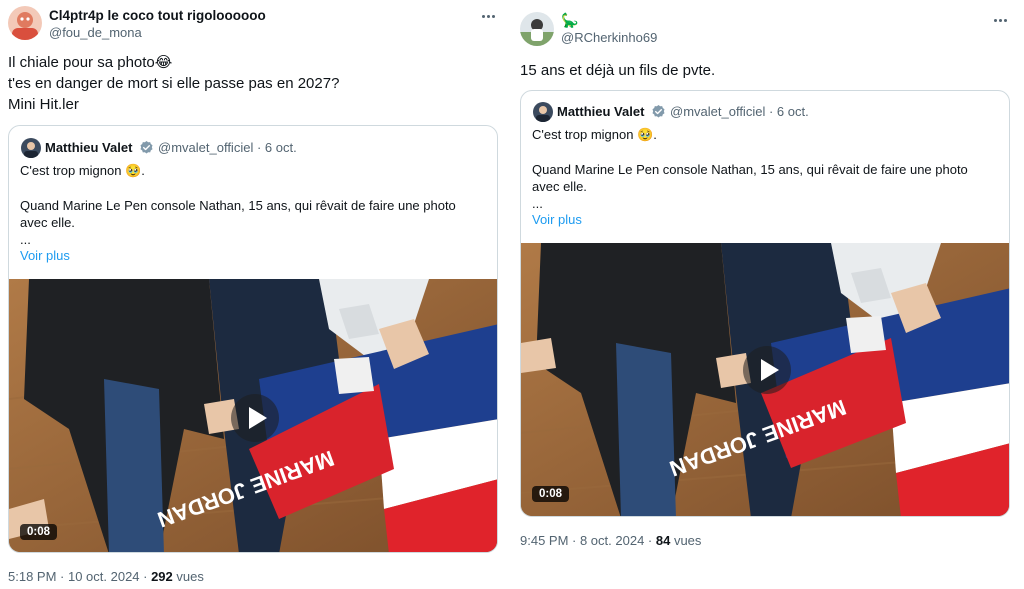 This screenshot has height=589, width=1024. I want to click on author-handle: @fou_de_mona, so click(95, 32).